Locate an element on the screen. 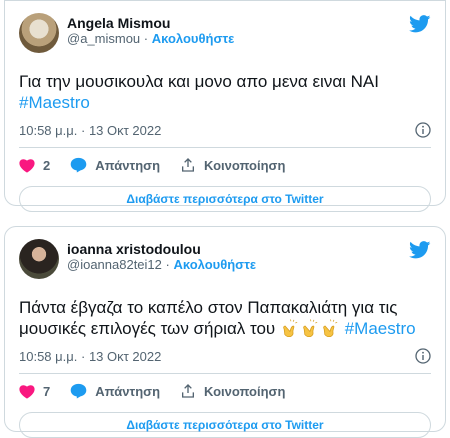  tweet-actions: 2 Απάντηση Κοινοποίηση is located at coordinates (225, 165).